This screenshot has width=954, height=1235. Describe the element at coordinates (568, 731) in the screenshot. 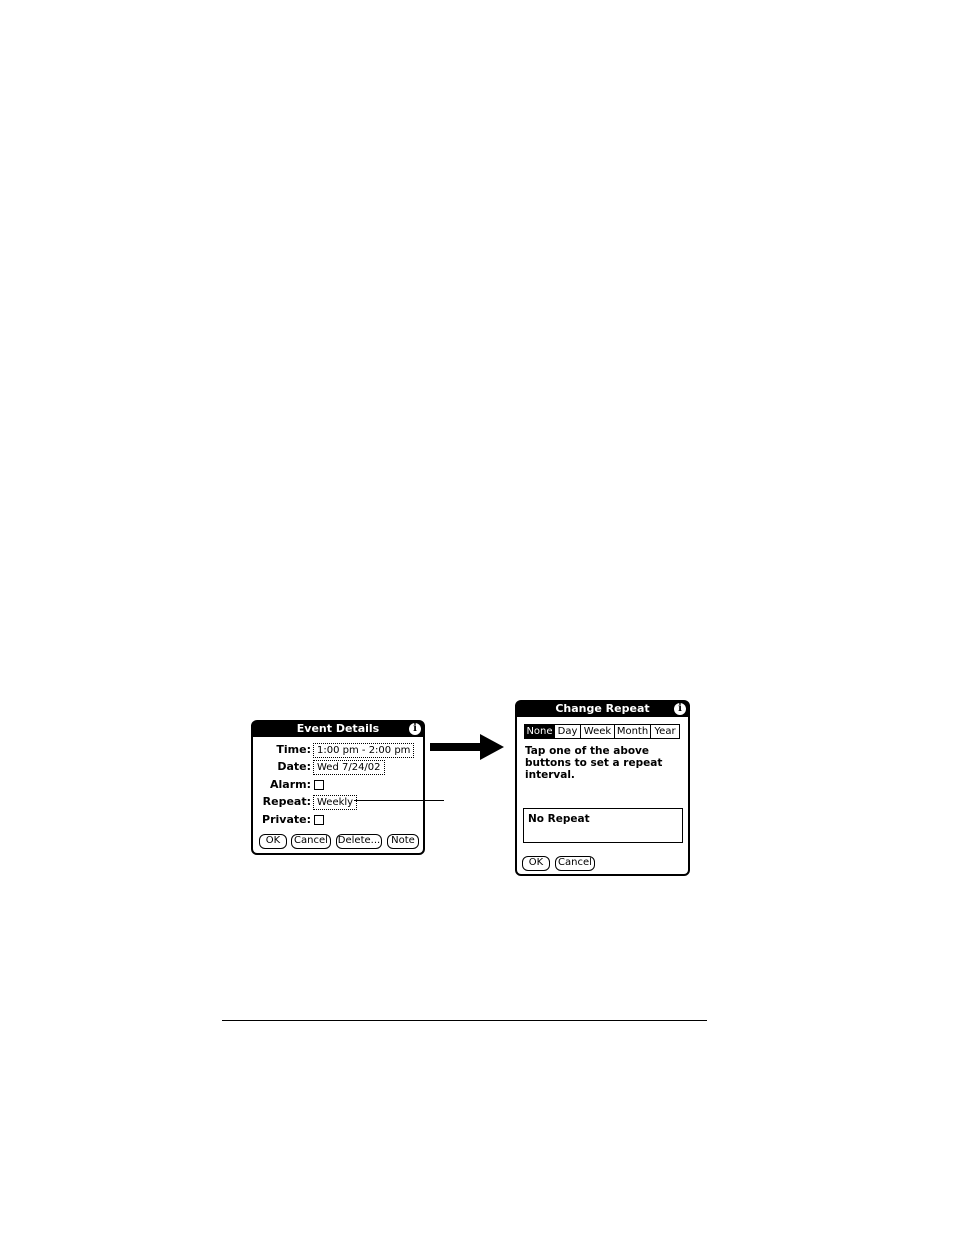

I see `tab-day: Day` at that location.